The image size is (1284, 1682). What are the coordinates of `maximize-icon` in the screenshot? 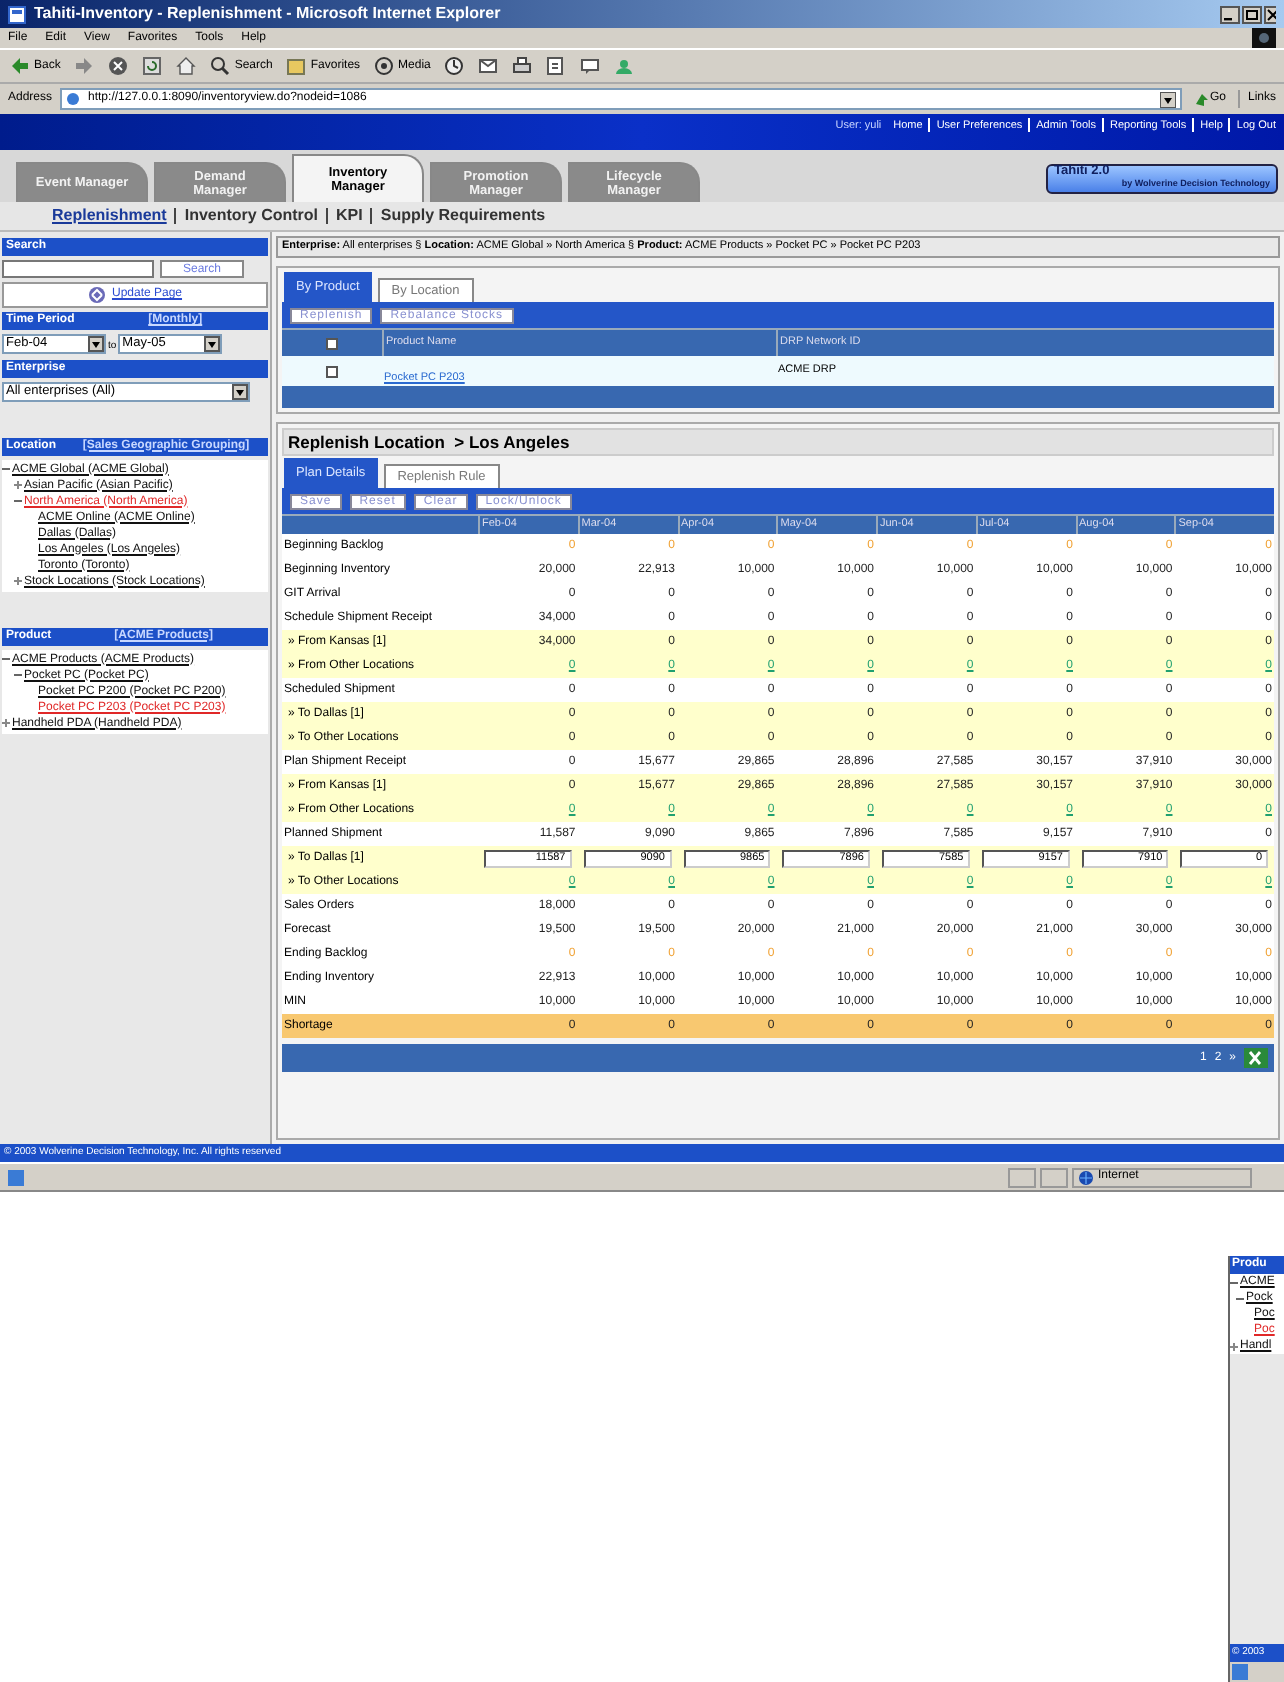 It's located at (1252, 14).